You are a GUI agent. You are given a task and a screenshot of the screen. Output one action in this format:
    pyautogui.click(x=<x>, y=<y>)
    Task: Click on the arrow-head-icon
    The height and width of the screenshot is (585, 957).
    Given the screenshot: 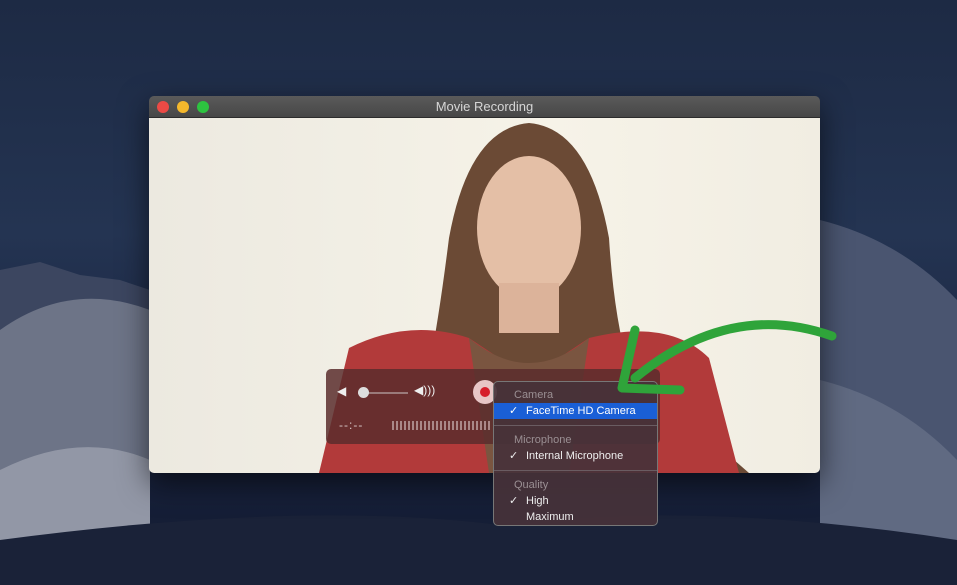 What is the action you would take?
    pyautogui.click(x=651, y=360)
    